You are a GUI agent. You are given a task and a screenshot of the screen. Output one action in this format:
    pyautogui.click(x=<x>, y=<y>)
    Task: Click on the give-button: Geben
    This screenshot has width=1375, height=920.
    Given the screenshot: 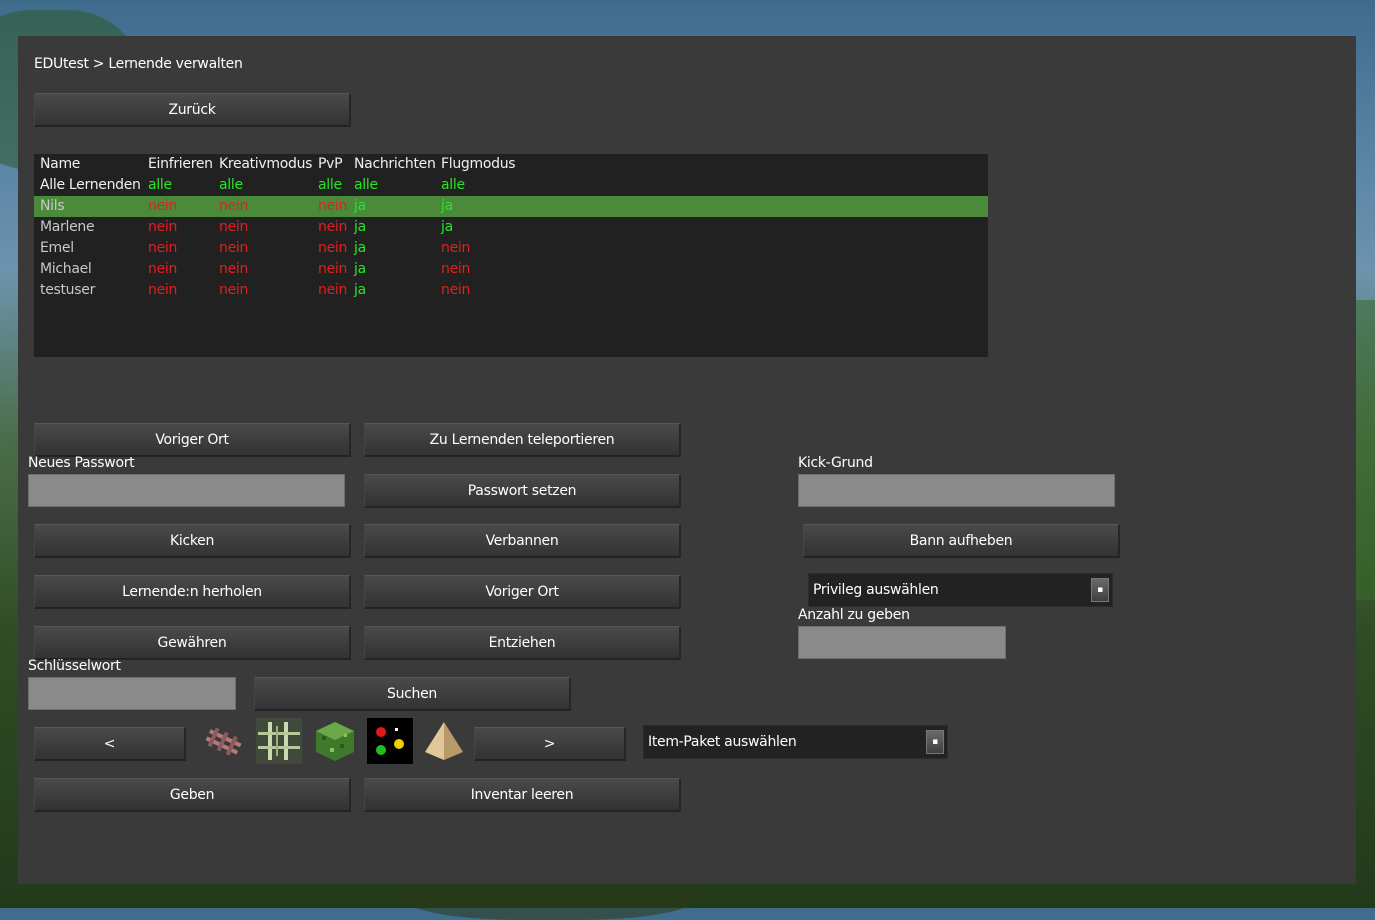 What is the action you would take?
    pyautogui.click(x=192, y=795)
    